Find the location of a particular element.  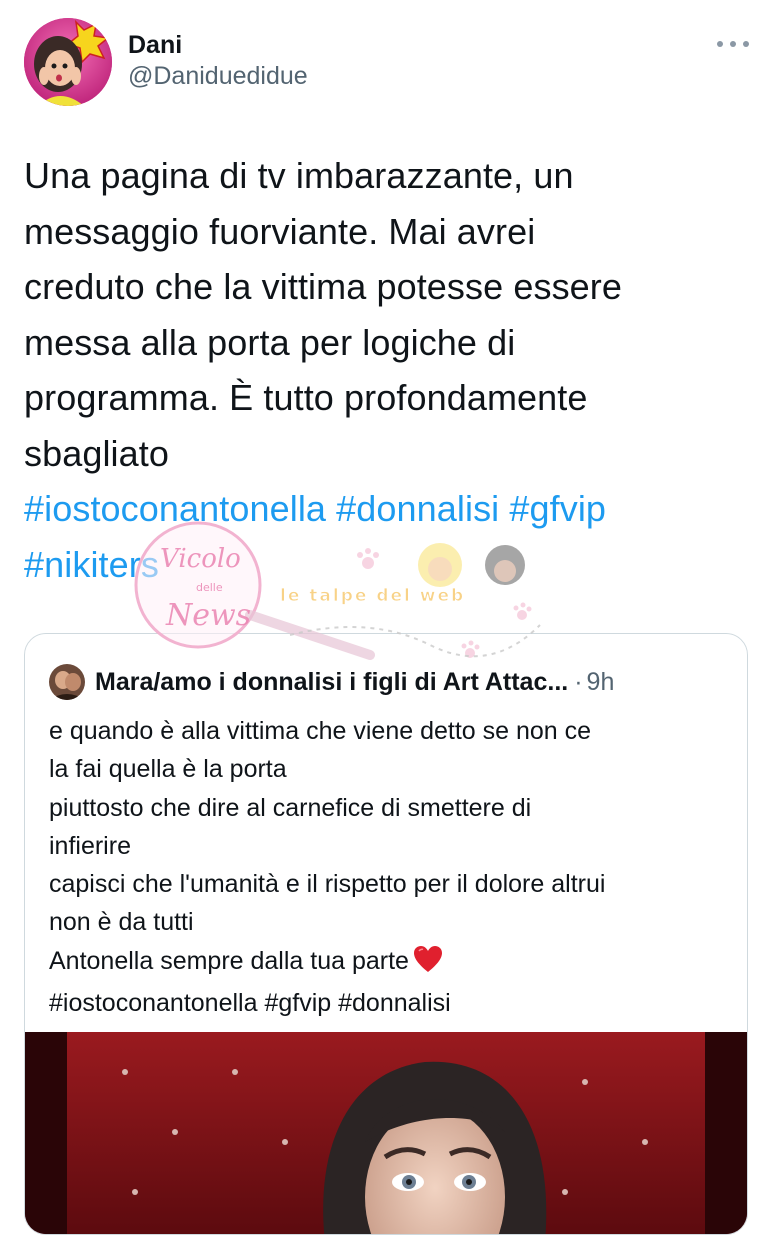

quoted-hashtag-line: #iostoconantonella #gfvip #donnalisi is located at coordinates (389, 1003).